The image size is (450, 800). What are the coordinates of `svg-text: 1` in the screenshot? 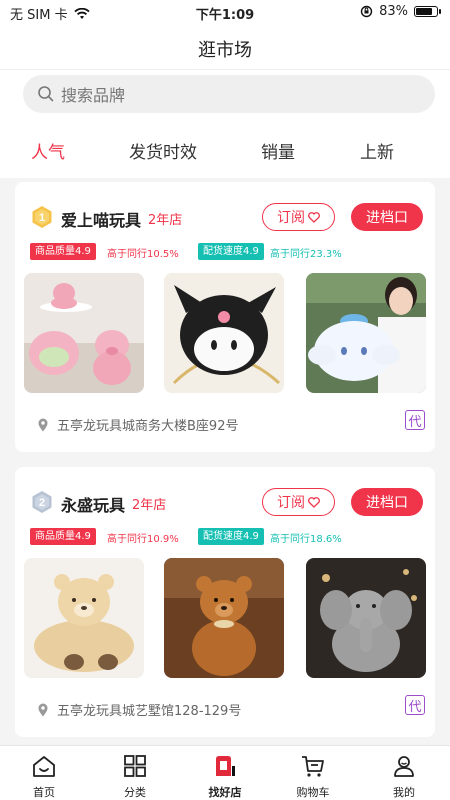 It's located at (42, 218).